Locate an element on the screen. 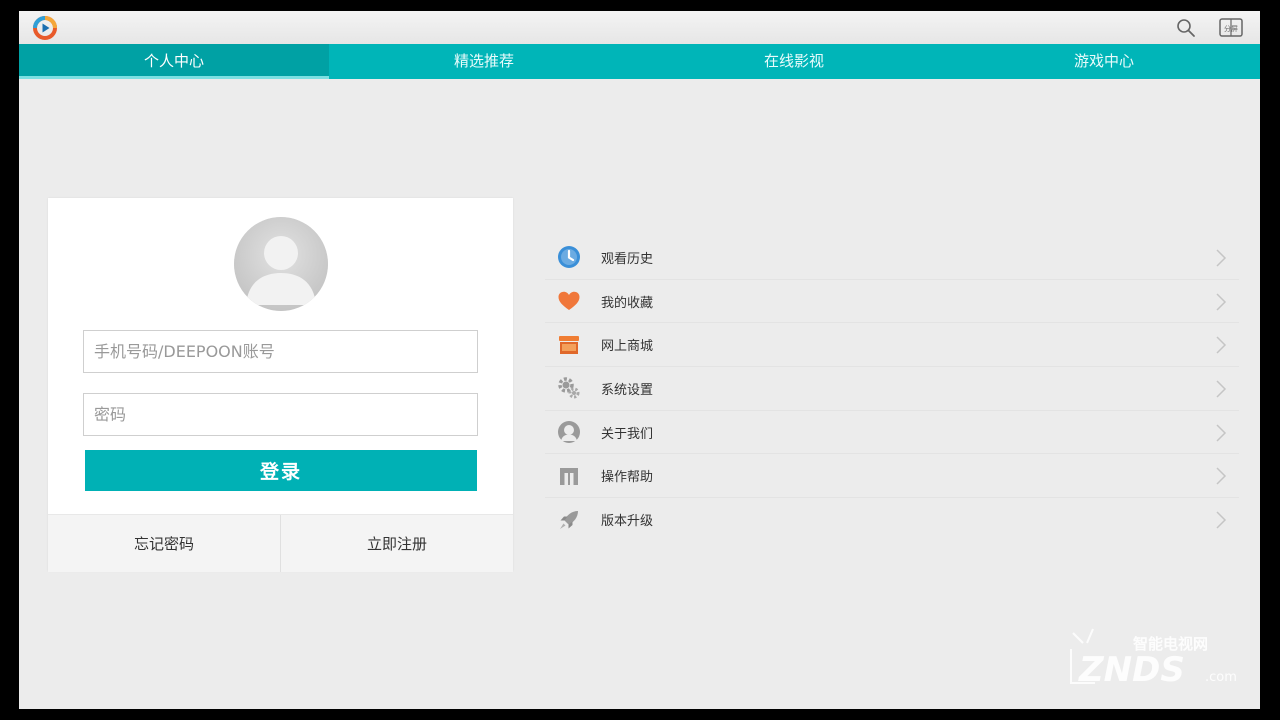  main-tabs: 个人中心 精选推荐 在线影视 游戏中心 is located at coordinates (639, 61).